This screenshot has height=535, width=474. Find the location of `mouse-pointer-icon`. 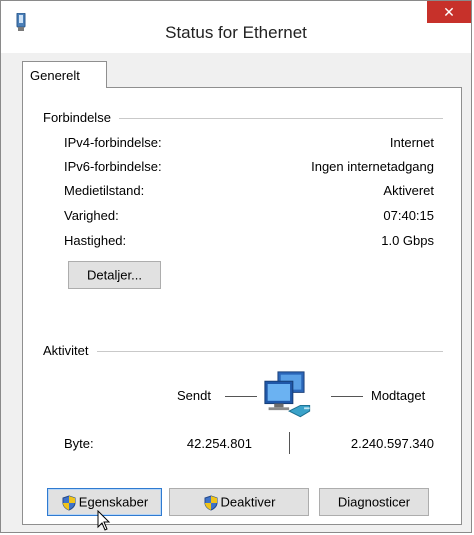

mouse-pointer-icon is located at coordinates (104, 520).